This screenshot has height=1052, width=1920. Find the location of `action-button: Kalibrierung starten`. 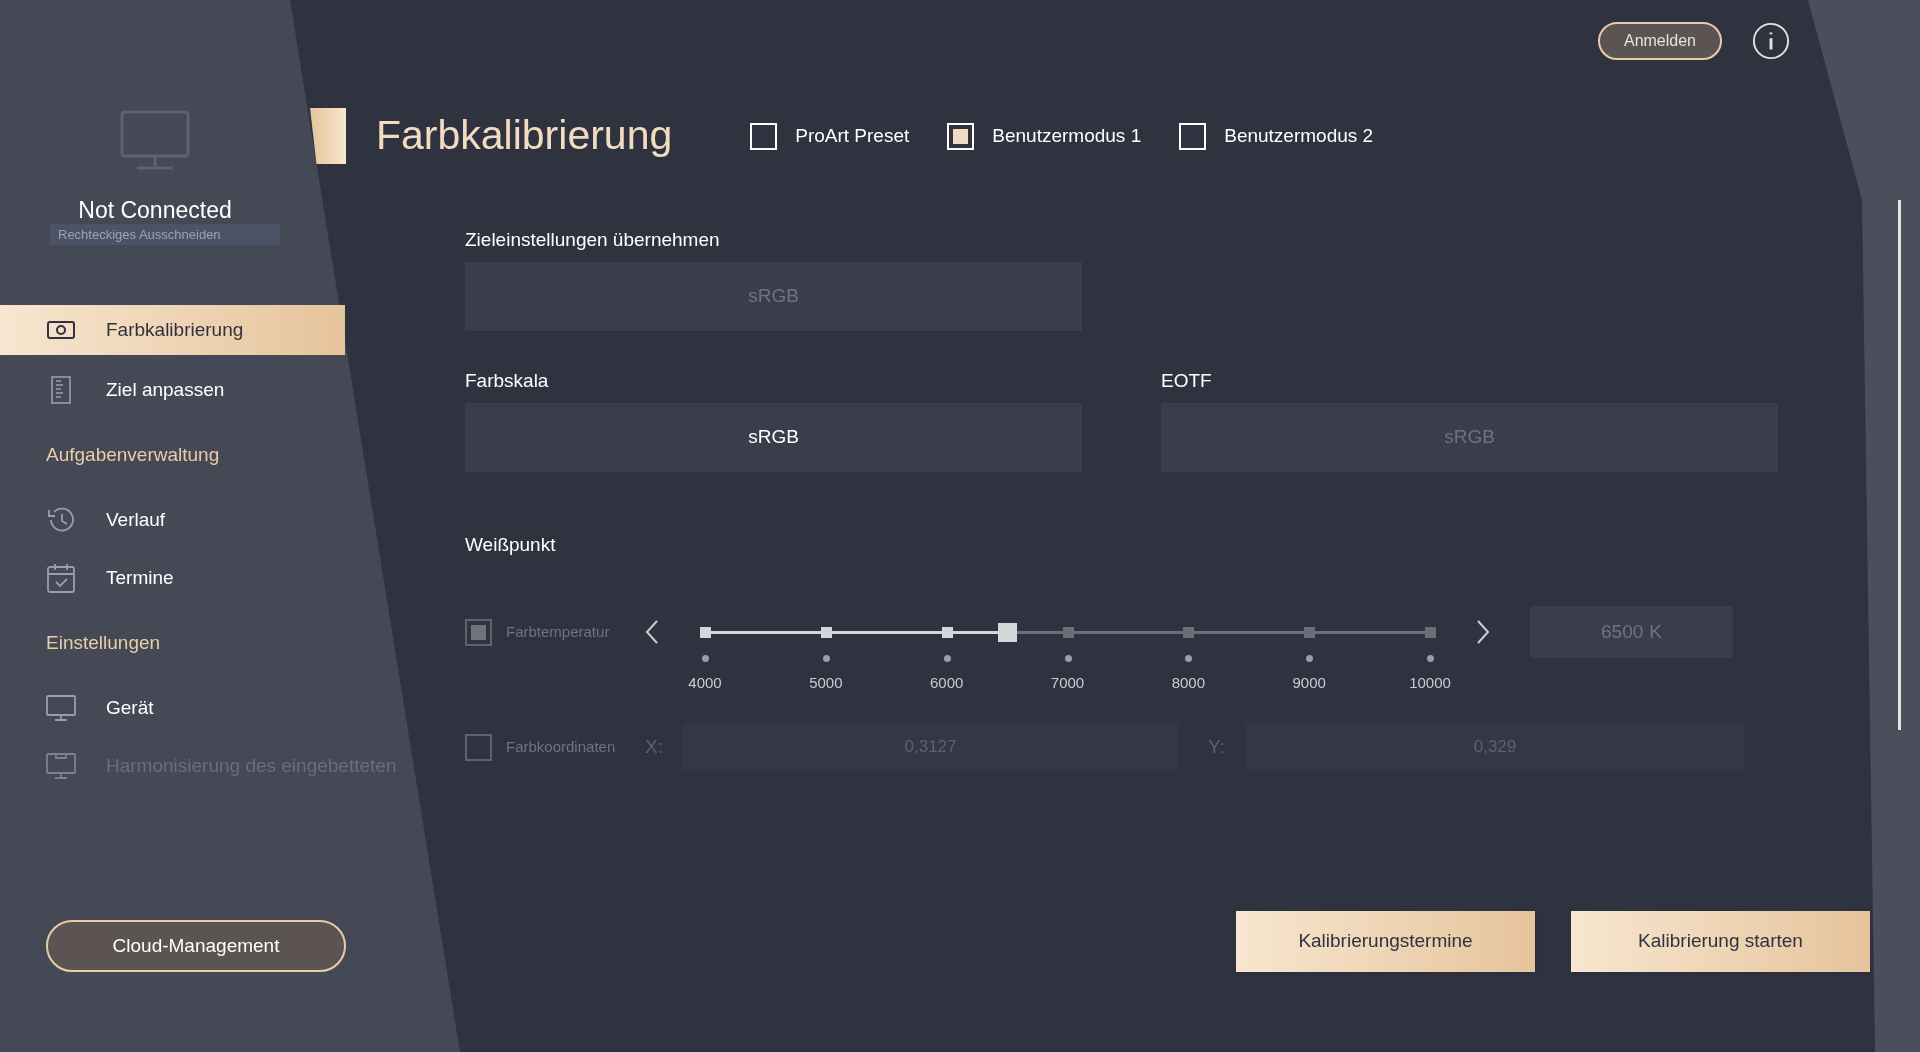

action-button: Kalibrierung starten is located at coordinates (1720, 941).